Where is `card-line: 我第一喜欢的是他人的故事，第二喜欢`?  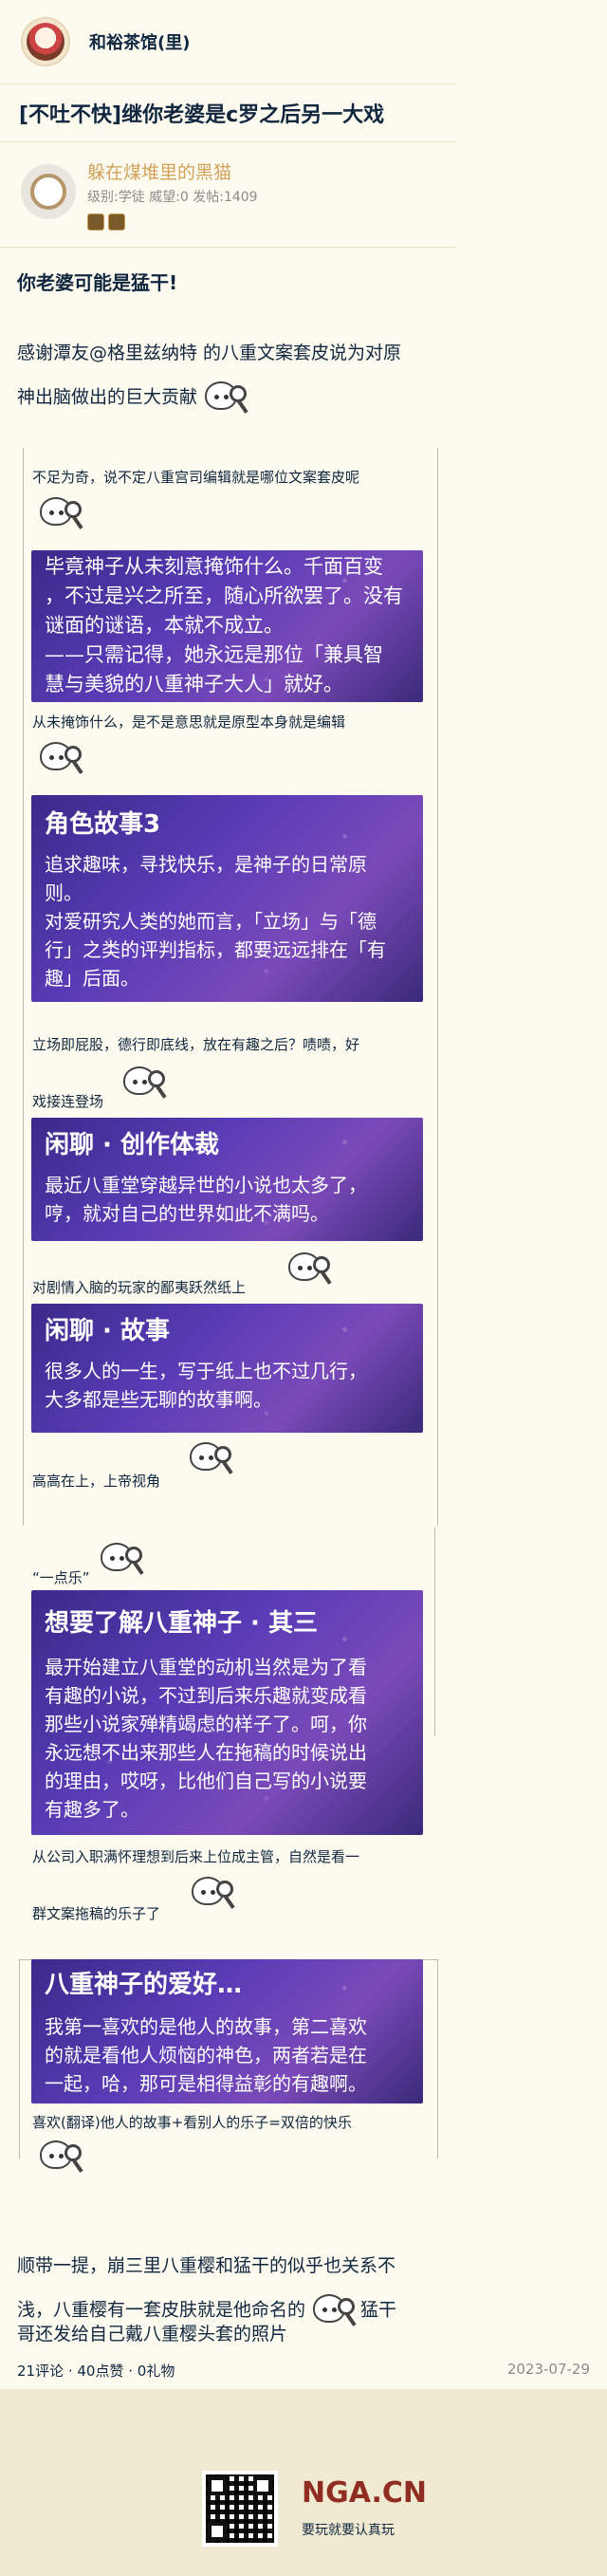 card-line: 我第一喜欢的是他人的故事，第二喜欢 is located at coordinates (206, 2026).